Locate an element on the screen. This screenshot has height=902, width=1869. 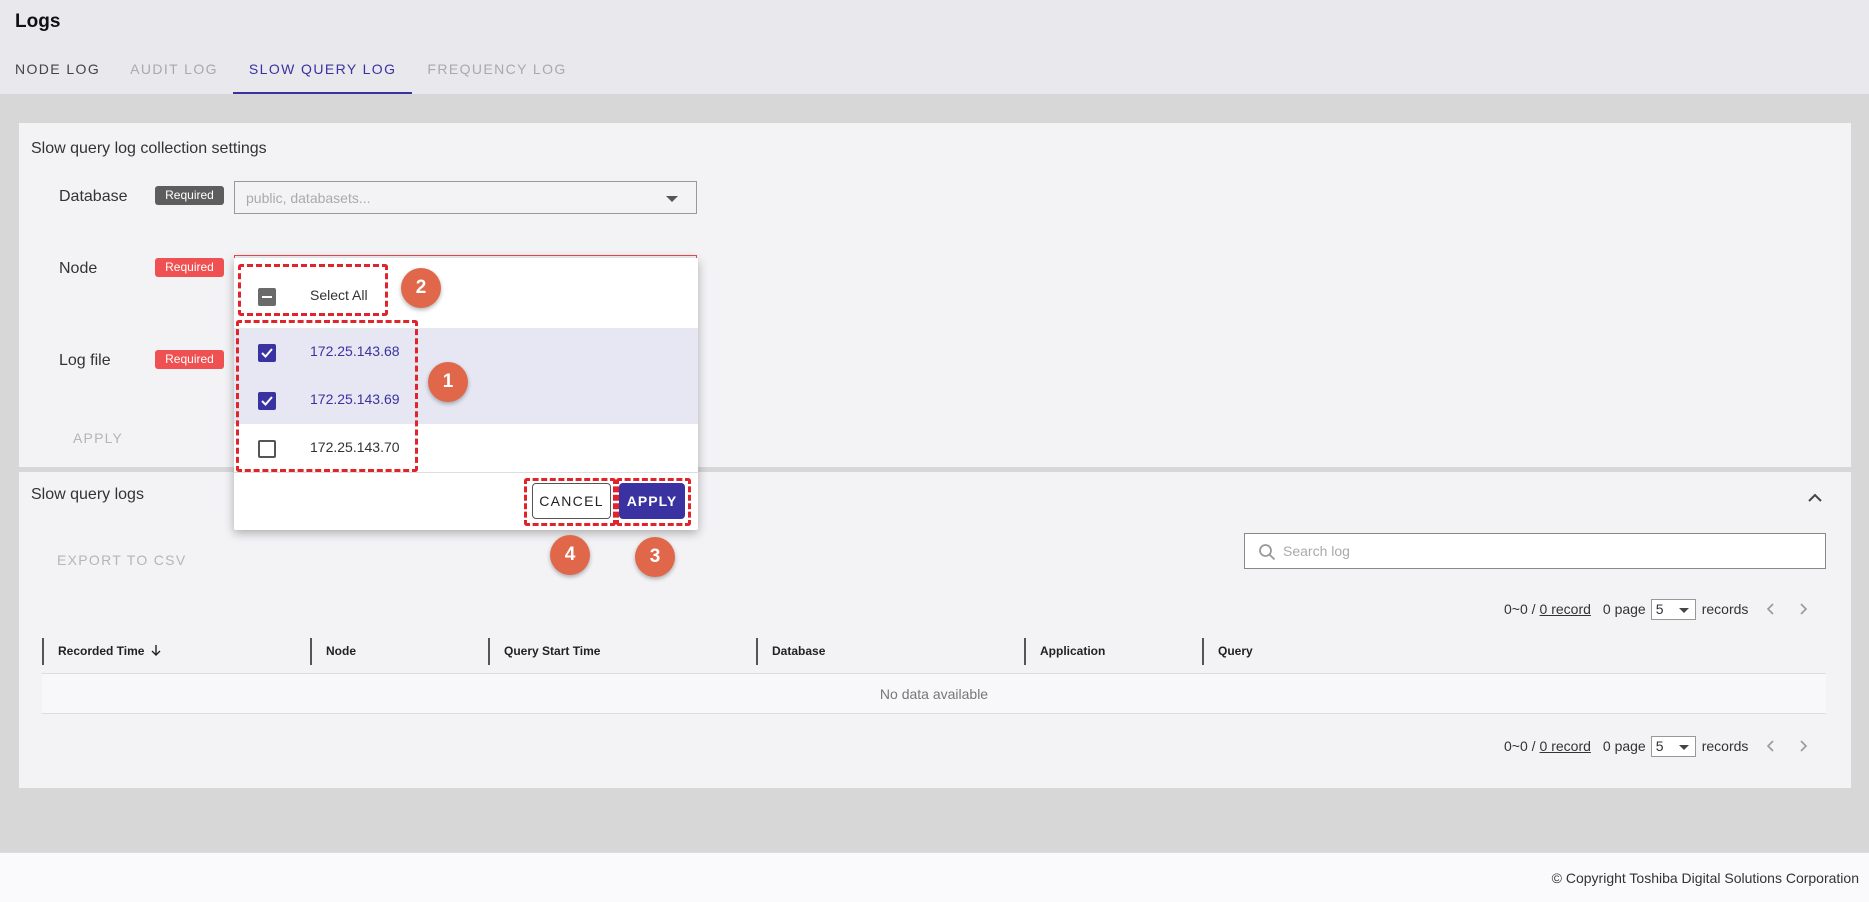
arrow-down-icon is located at coordinates (156, 650).